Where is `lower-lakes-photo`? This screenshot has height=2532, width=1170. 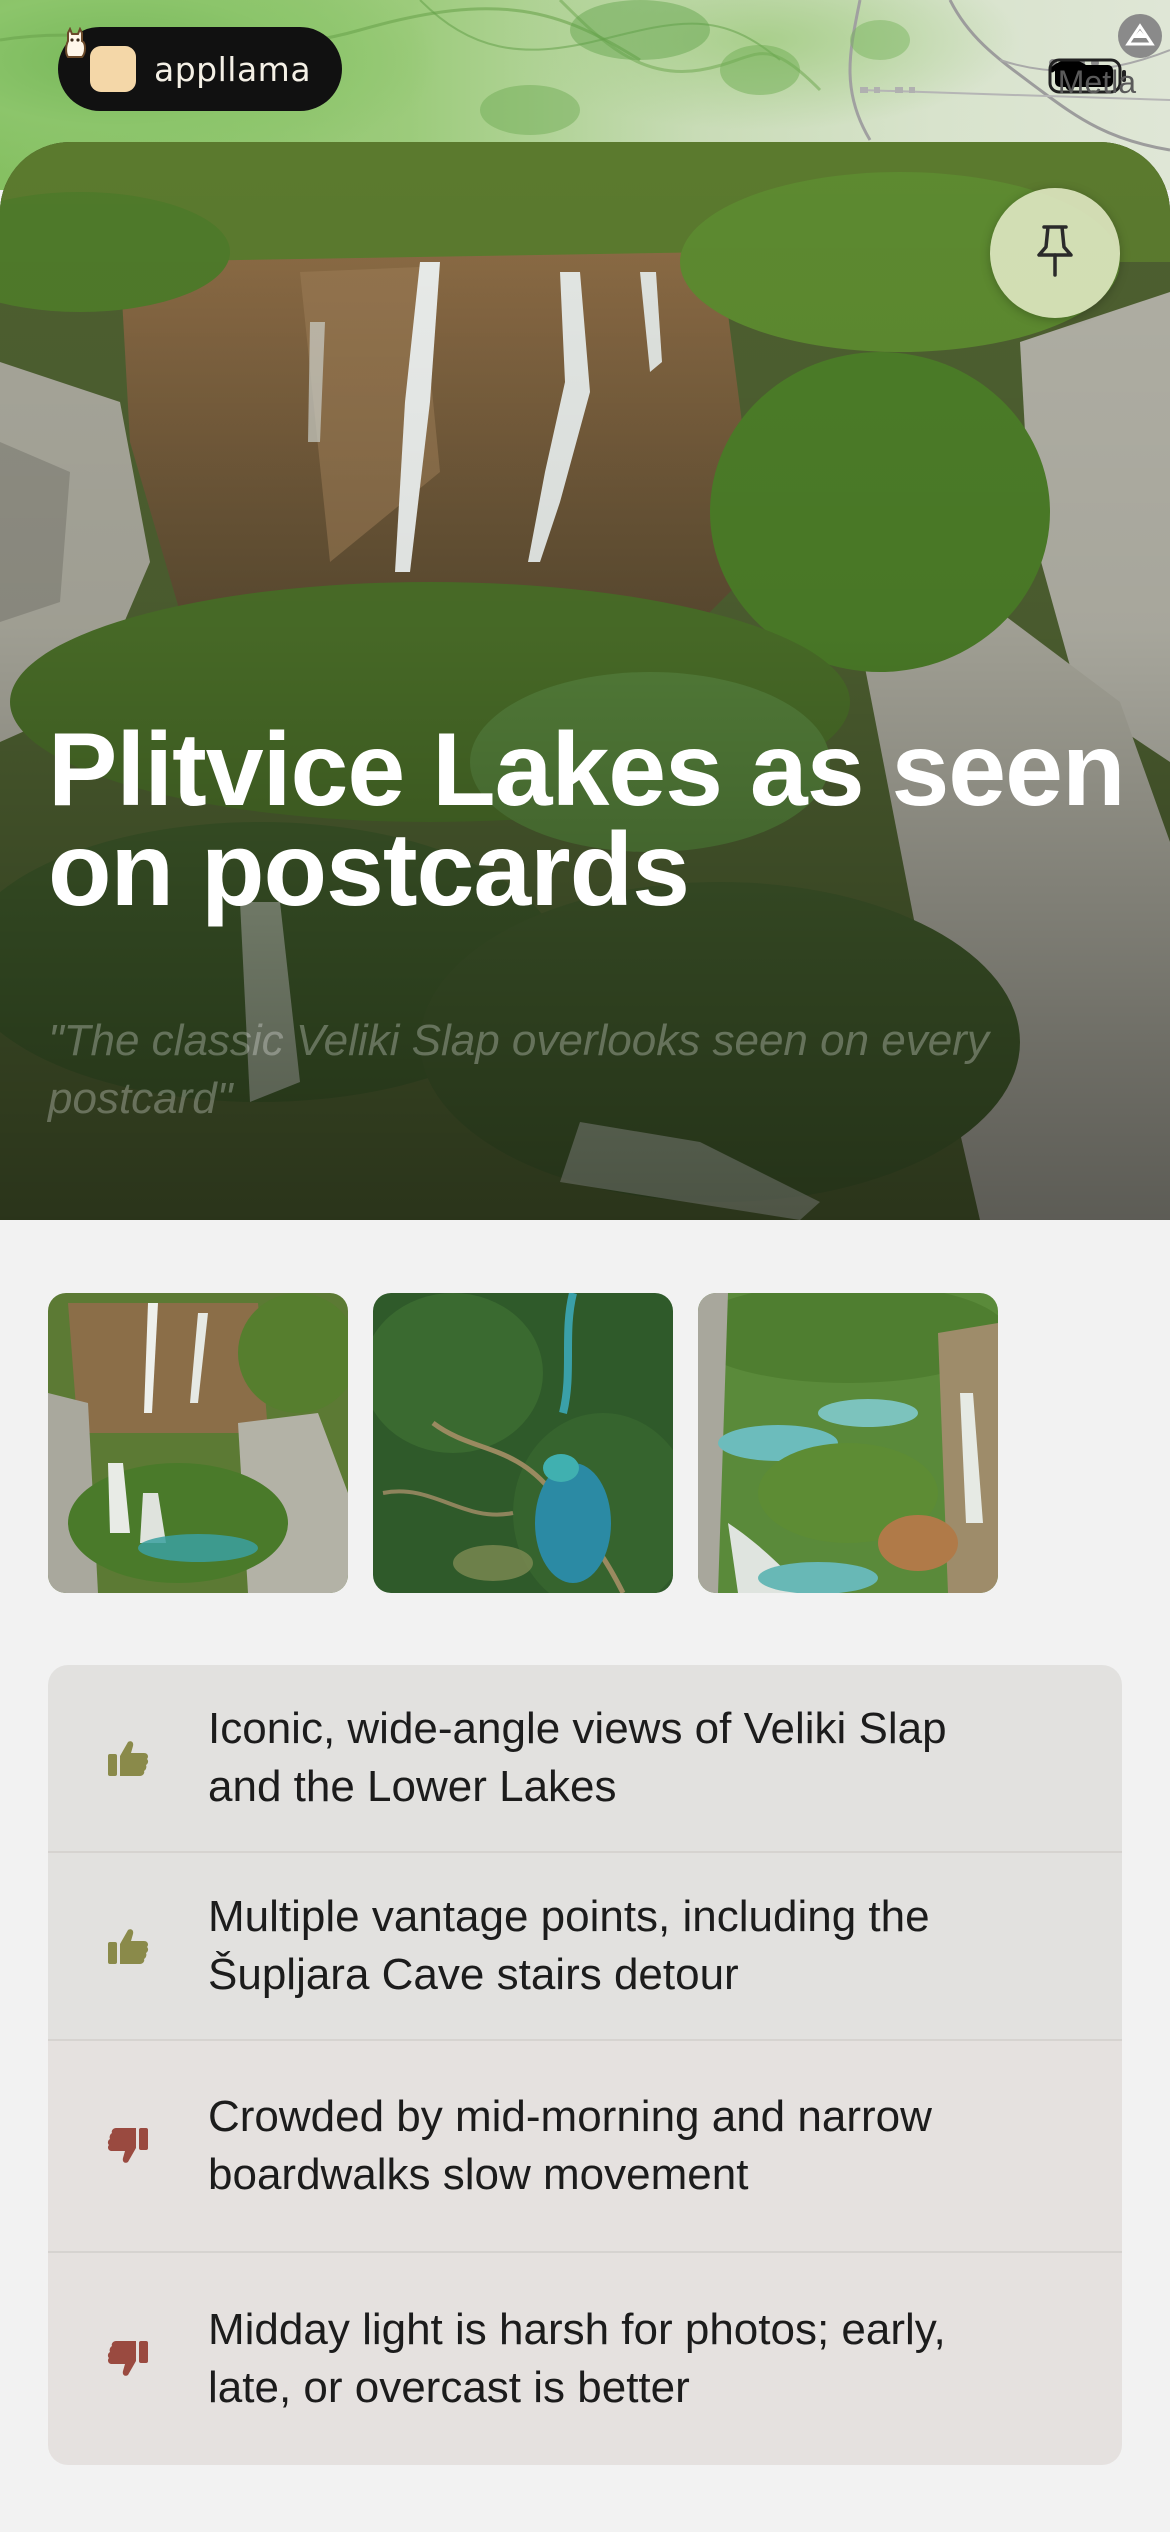 lower-lakes-photo is located at coordinates (848, 1443).